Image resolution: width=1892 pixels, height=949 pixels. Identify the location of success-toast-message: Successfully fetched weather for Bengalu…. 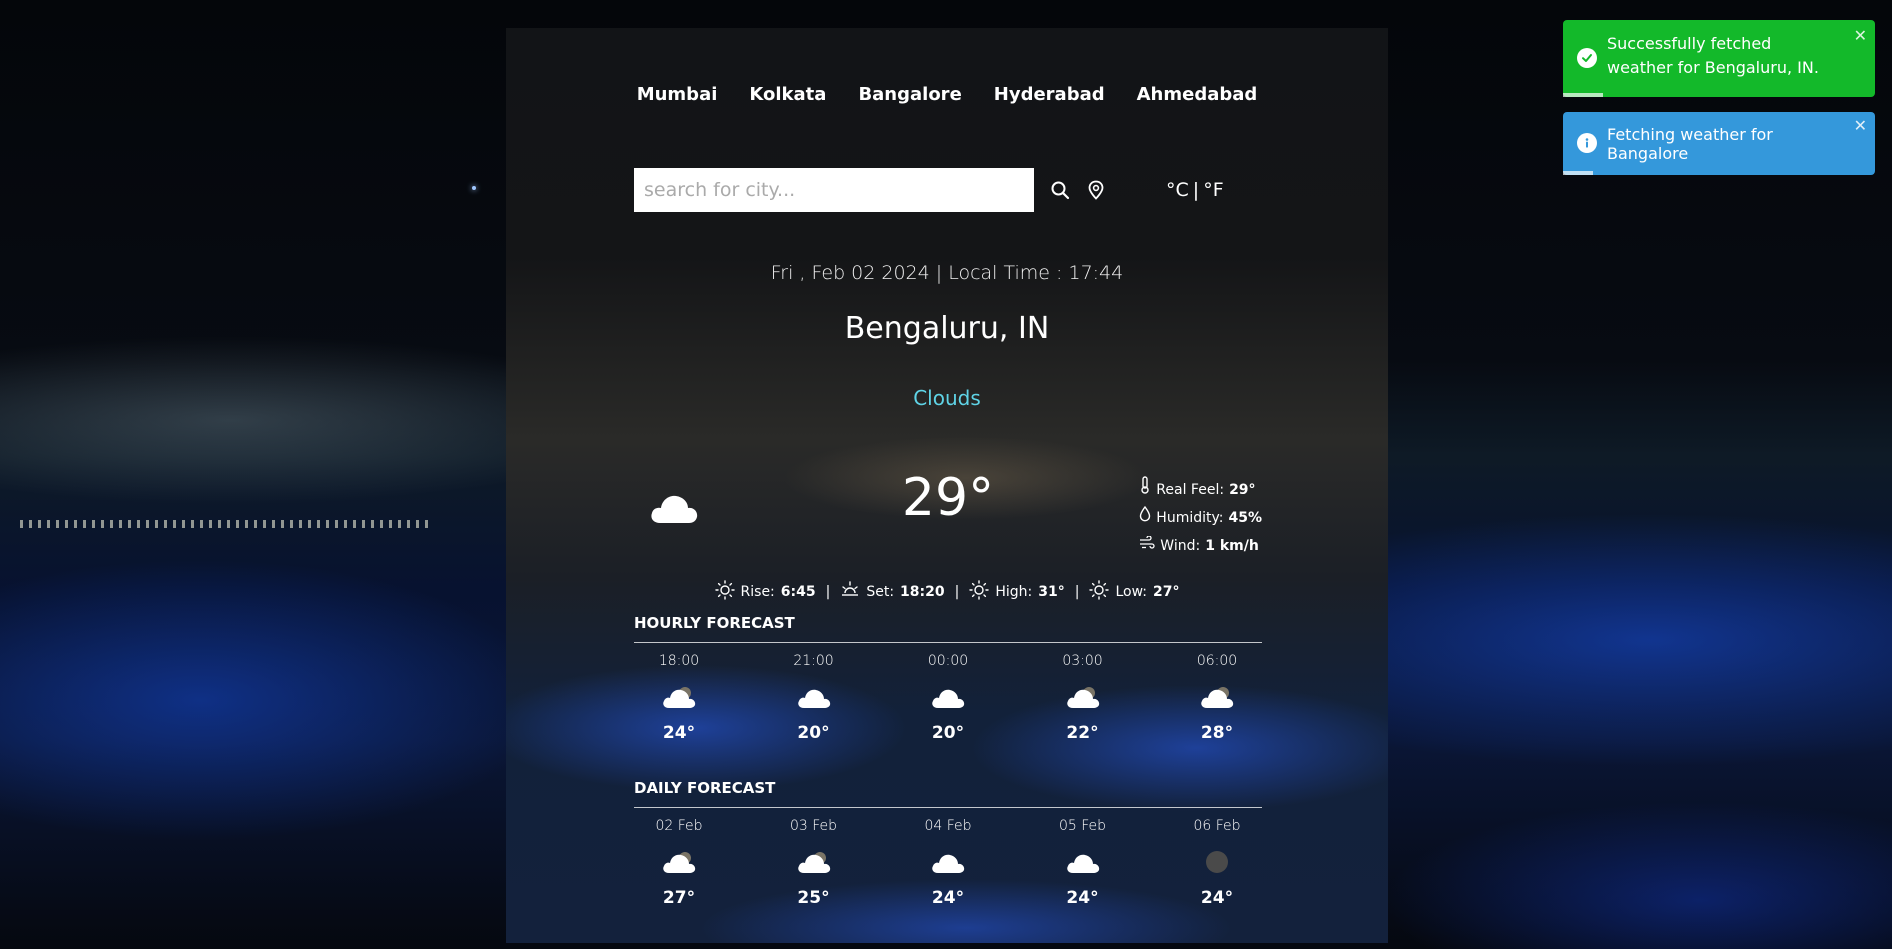
(1713, 55).